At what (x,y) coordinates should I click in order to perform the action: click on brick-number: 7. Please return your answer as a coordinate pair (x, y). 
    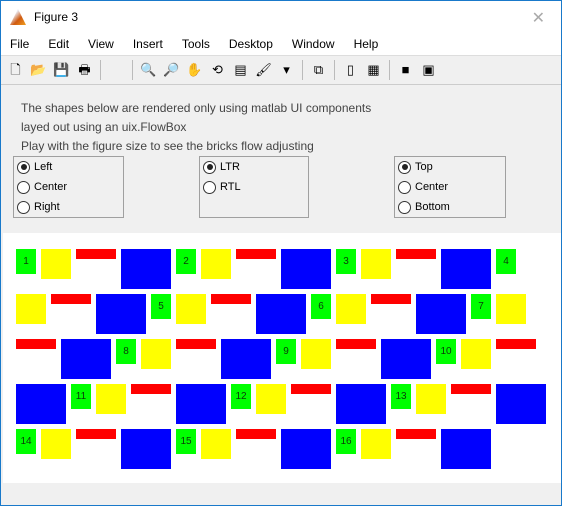
    Looking at the image, I should click on (481, 306).